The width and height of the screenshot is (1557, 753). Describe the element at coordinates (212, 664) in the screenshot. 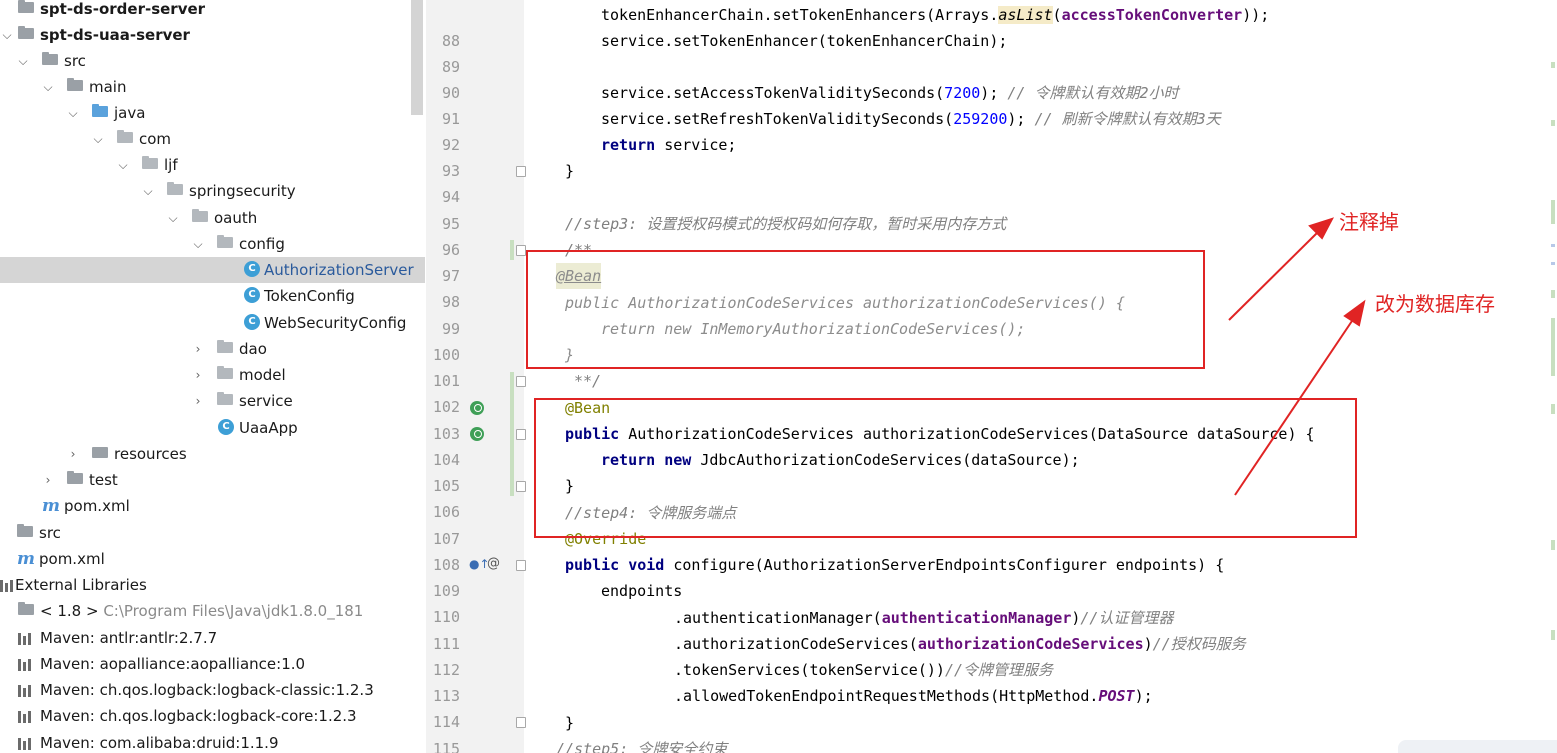

I see `tree-item-library: Maven: aopalliance:aopalliance:1.0` at that location.